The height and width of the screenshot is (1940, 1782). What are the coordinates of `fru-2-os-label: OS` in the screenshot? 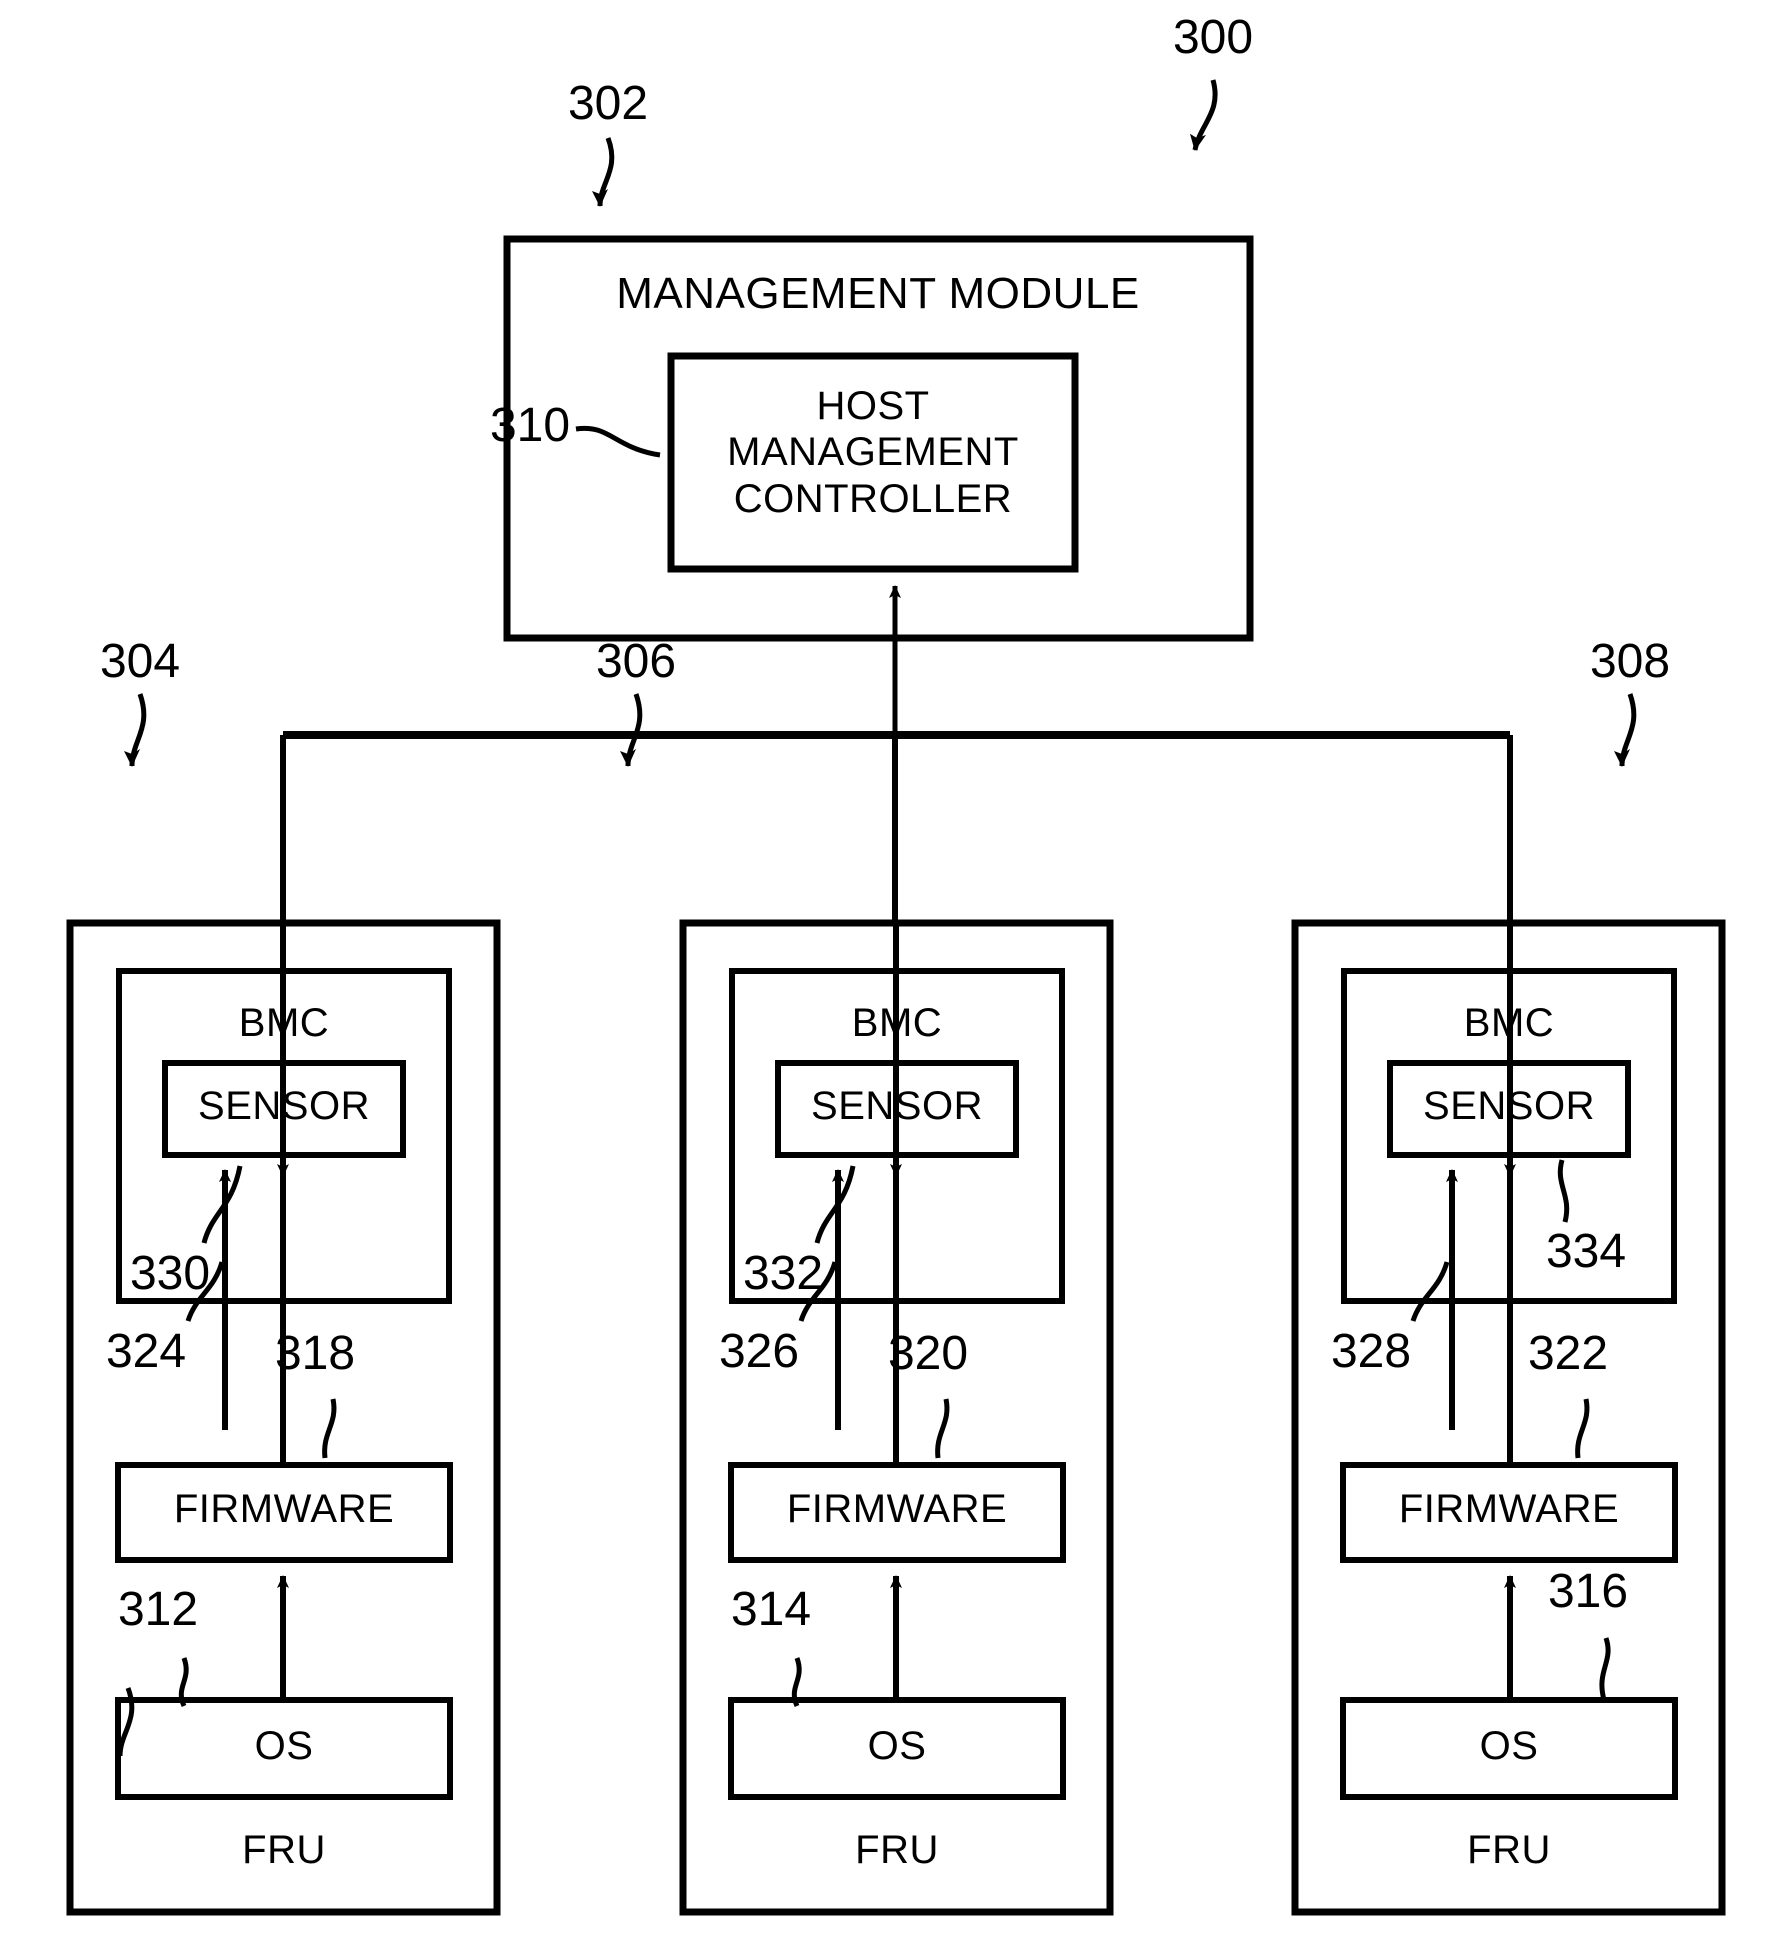 It's located at (897, 1746).